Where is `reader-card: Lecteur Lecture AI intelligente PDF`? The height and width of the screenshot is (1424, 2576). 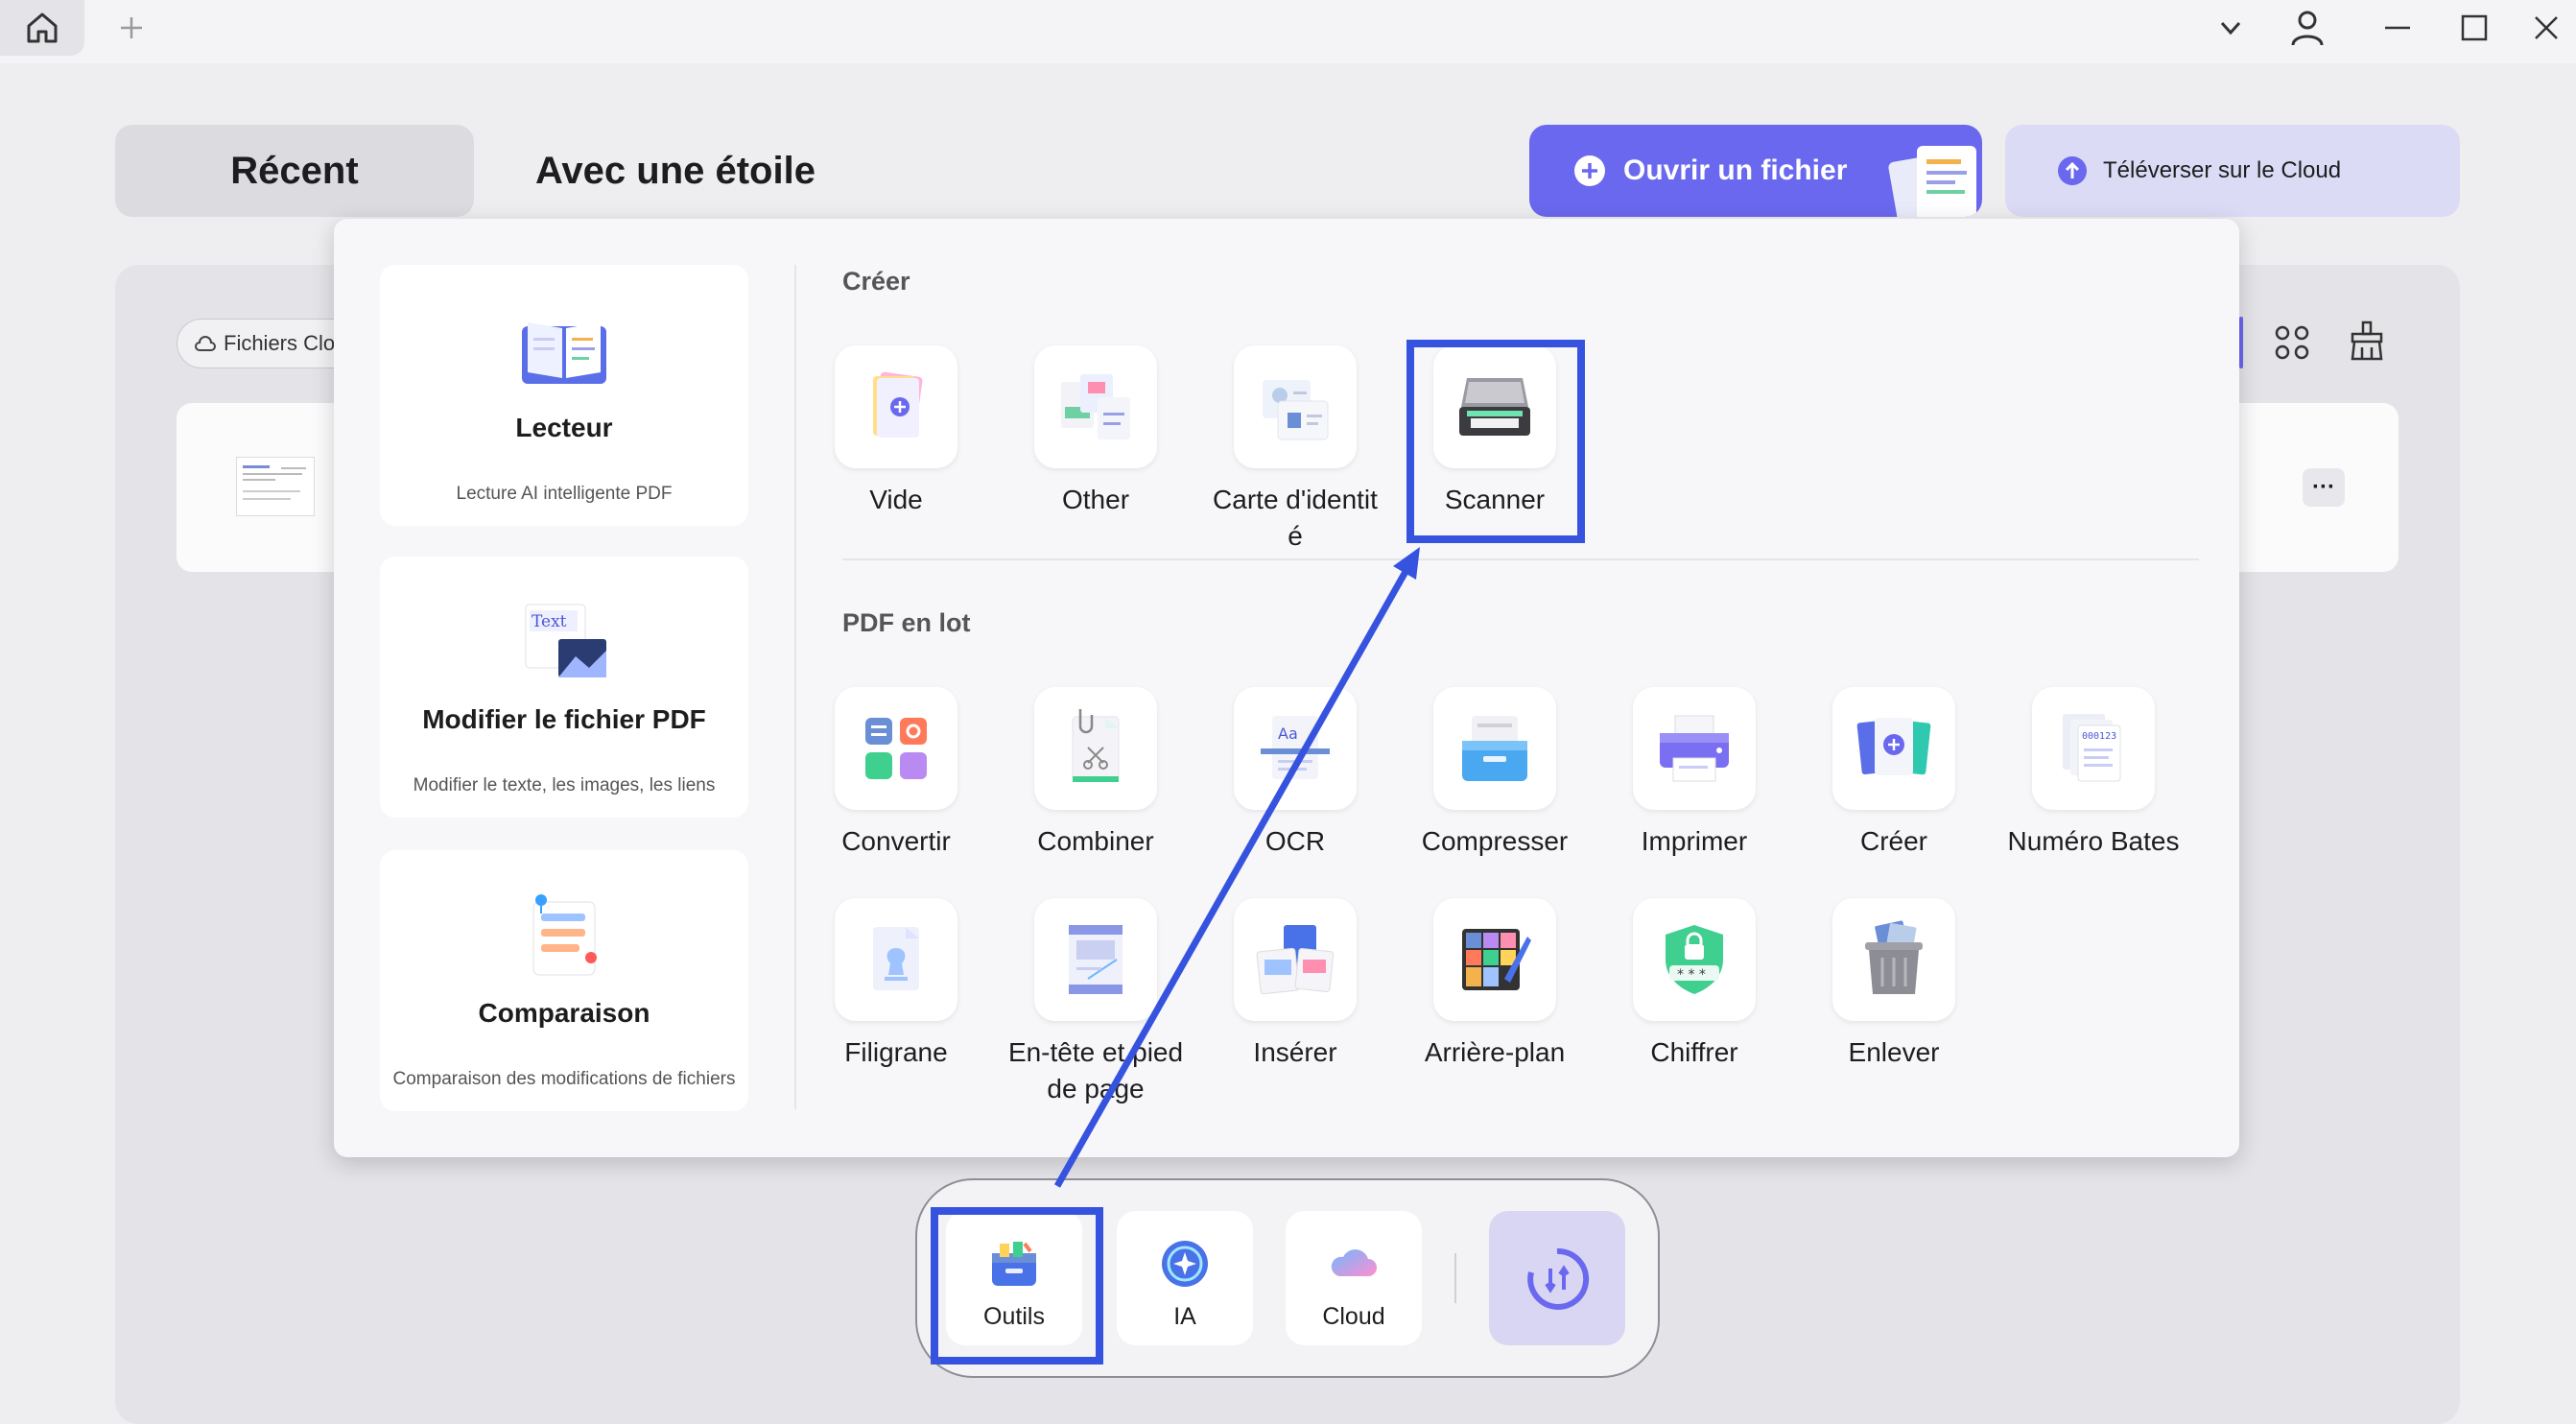
reader-card: Lecteur Lecture AI intelligente PDF is located at coordinates (564, 395).